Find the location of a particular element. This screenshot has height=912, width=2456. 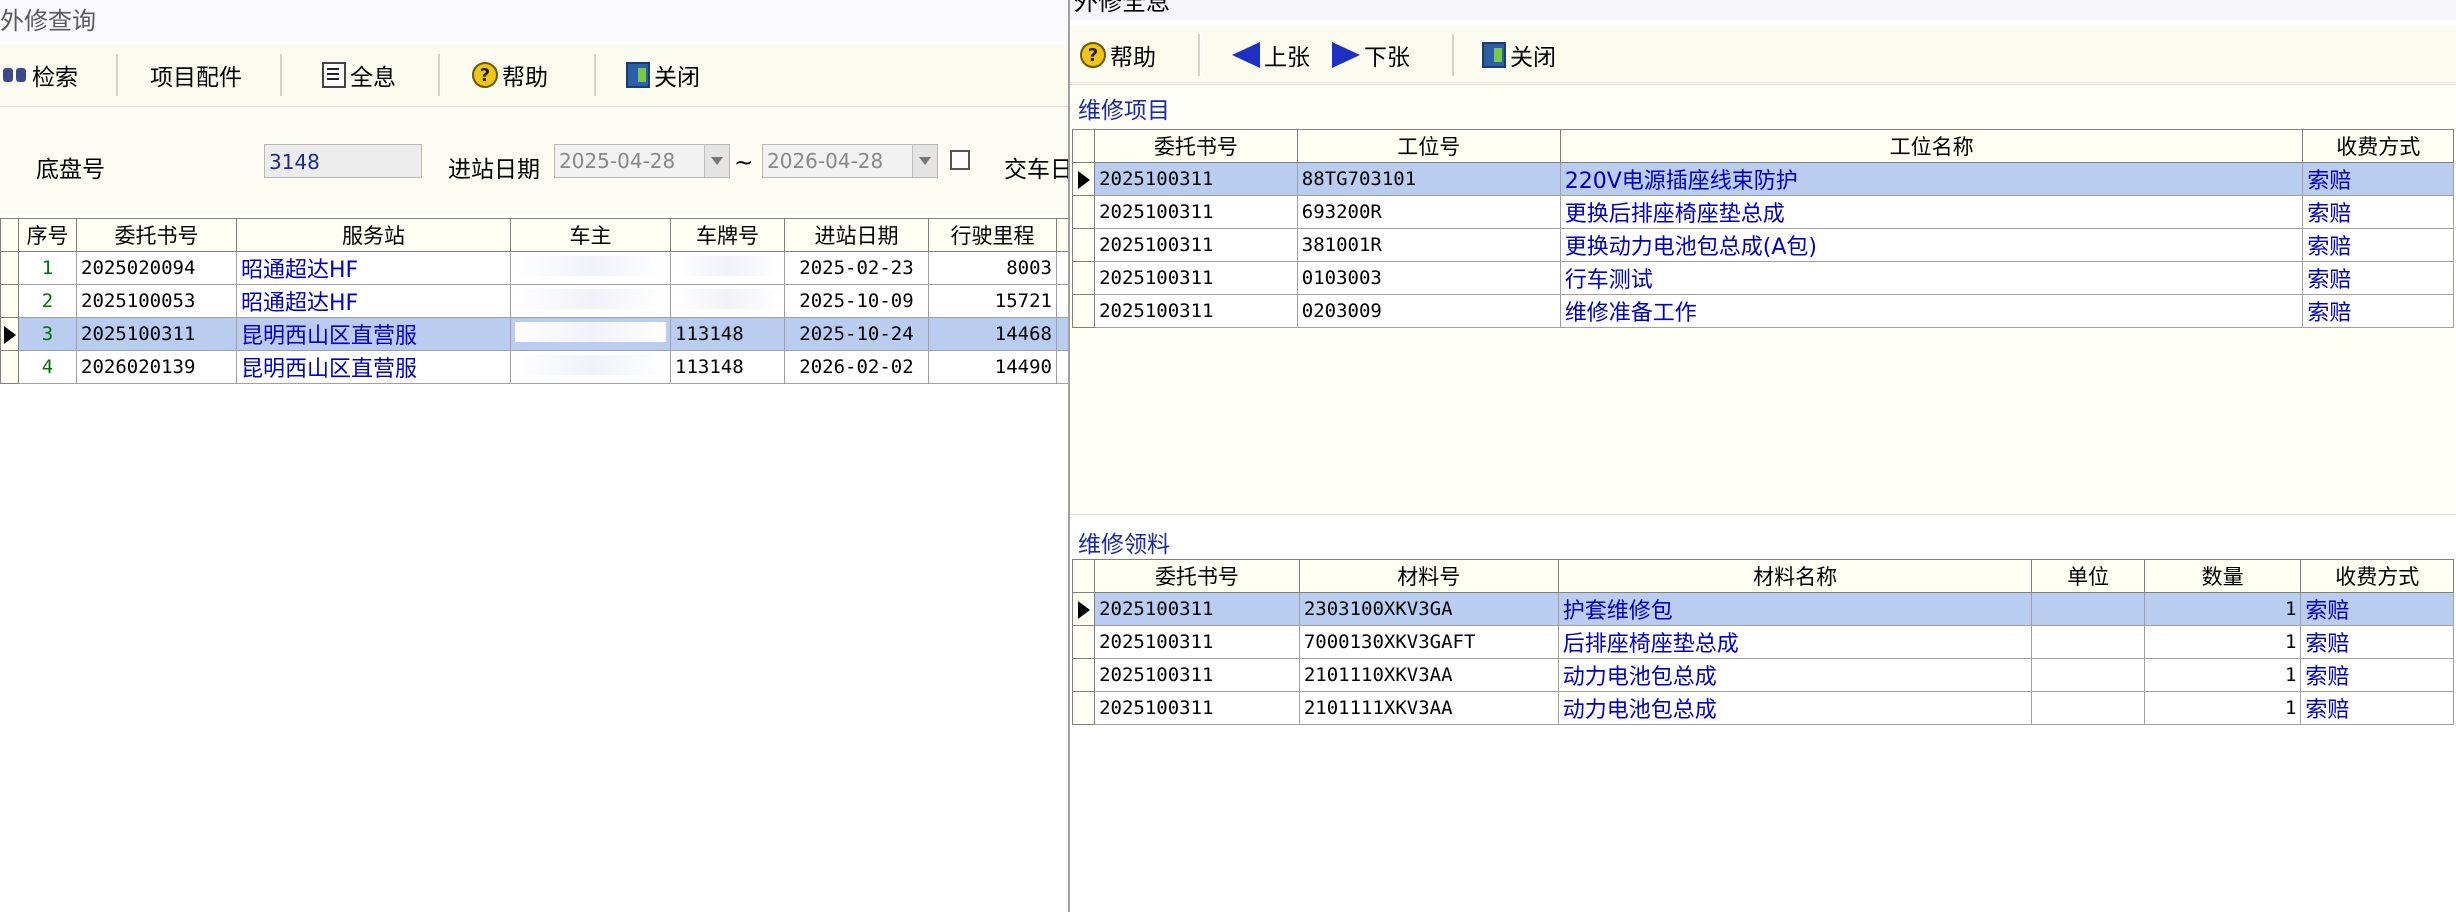

table-row: 1 2025020094 昭通超达HF 2025-02-23 8003 is located at coordinates (534, 268).